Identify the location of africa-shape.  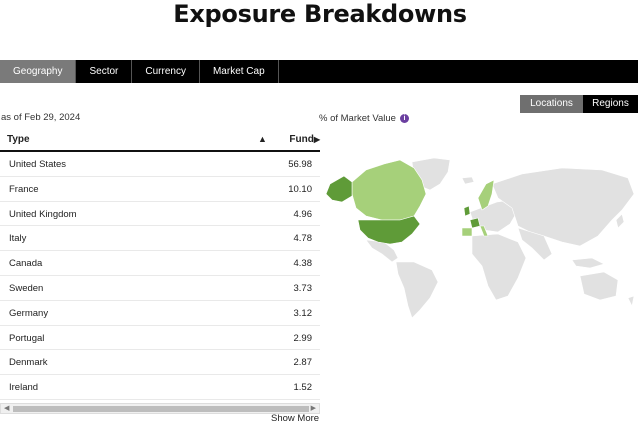
(499, 267).